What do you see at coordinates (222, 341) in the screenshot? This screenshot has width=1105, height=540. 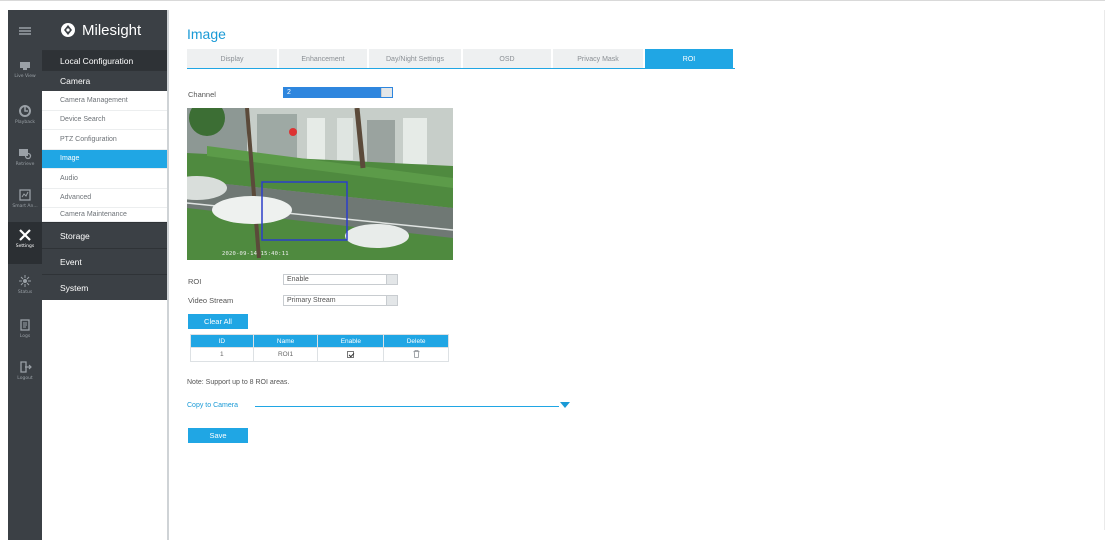 I see `column-header-id: ID` at bounding box center [222, 341].